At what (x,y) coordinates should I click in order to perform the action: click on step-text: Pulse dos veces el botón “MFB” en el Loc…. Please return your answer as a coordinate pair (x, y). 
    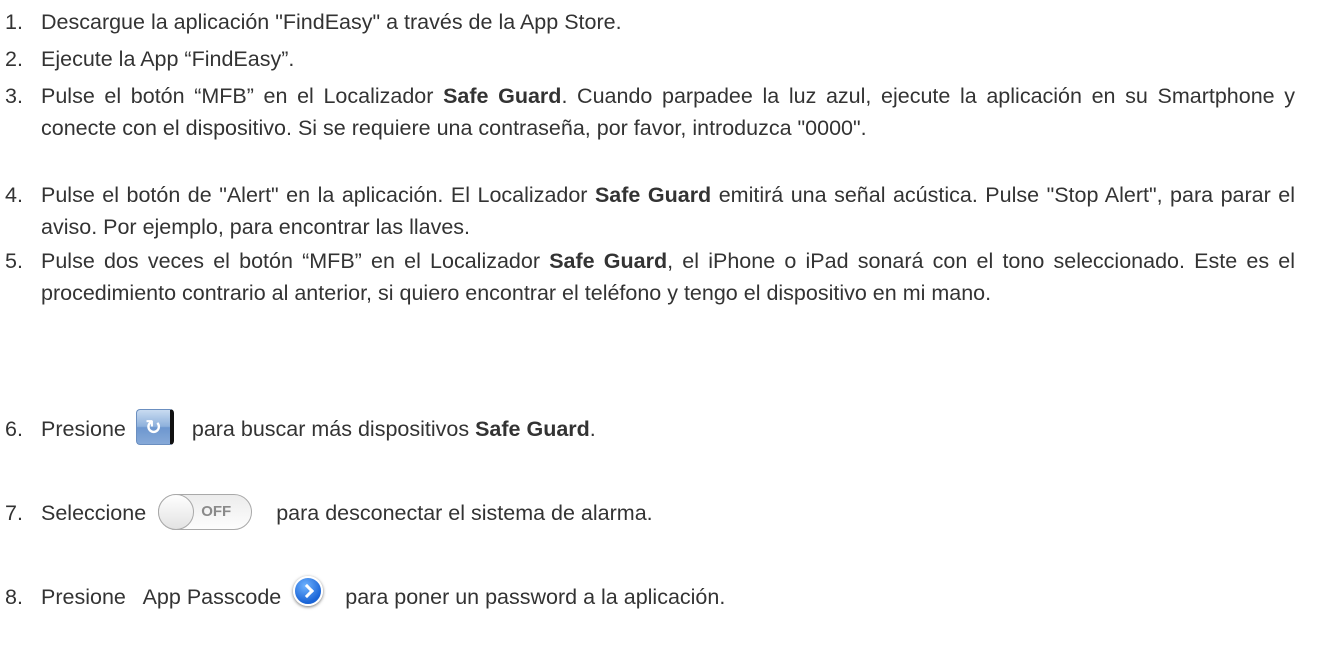
    Looking at the image, I should click on (668, 277).